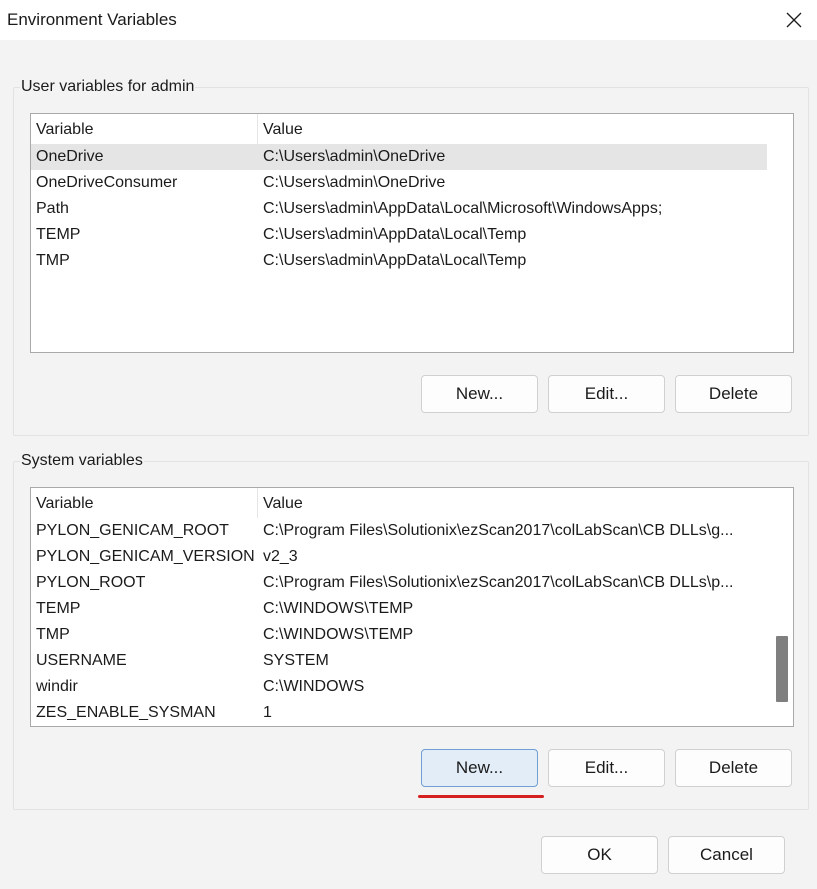 The width and height of the screenshot is (817, 889). What do you see at coordinates (599, 855) in the screenshot?
I see `ok-button: OK` at bounding box center [599, 855].